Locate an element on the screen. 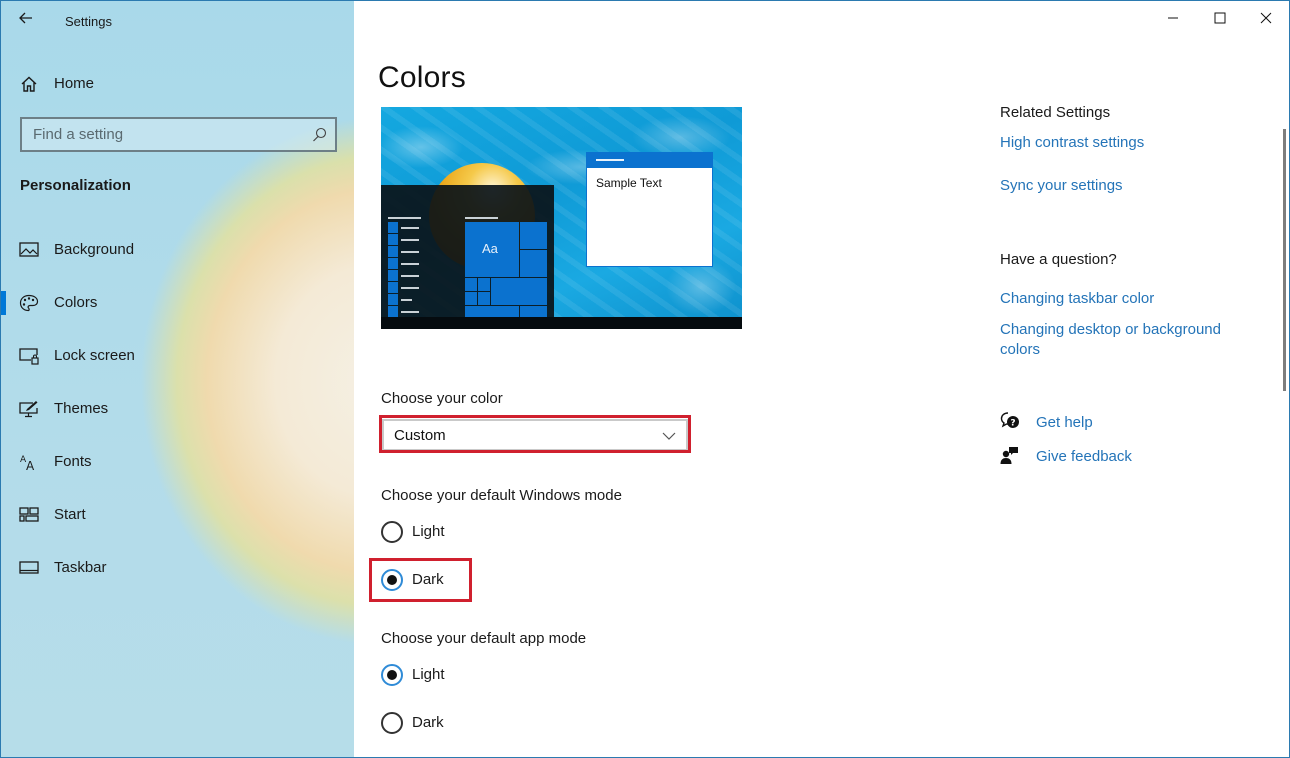 Image resolution: width=1290 pixels, height=758 pixels. choose-color-label: Choose your color is located at coordinates (442, 398).